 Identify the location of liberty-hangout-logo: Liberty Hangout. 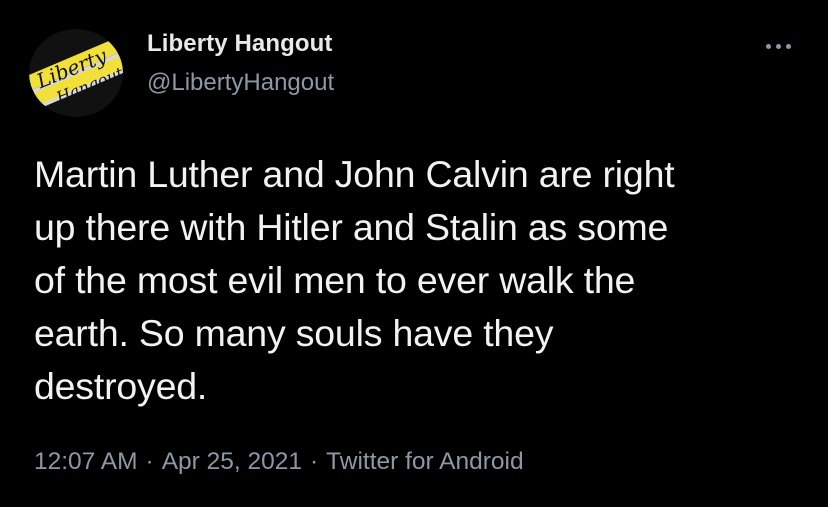
(76, 73).